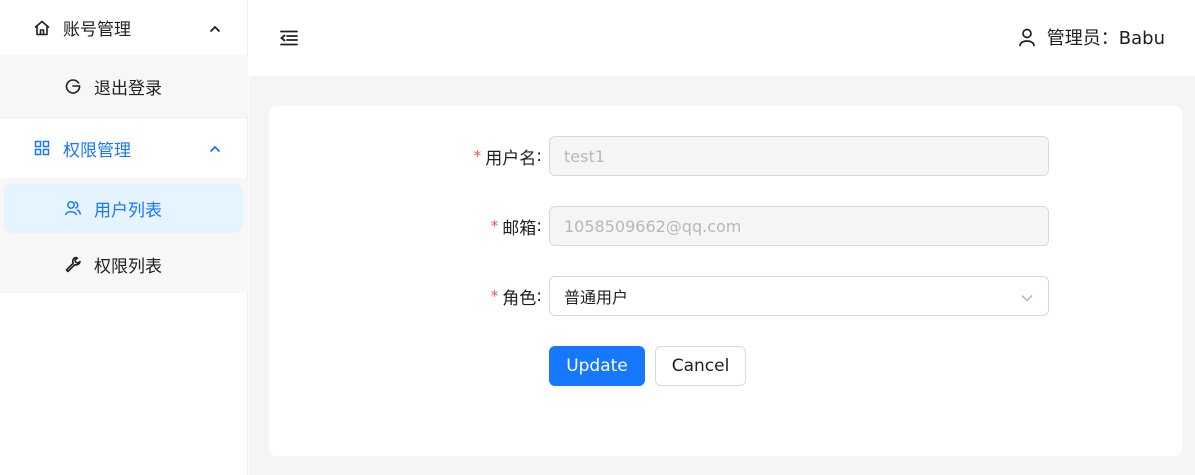  What do you see at coordinates (1027, 297) in the screenshot?
I see `chevron-down-icon` at bounding box center [1027, 297].